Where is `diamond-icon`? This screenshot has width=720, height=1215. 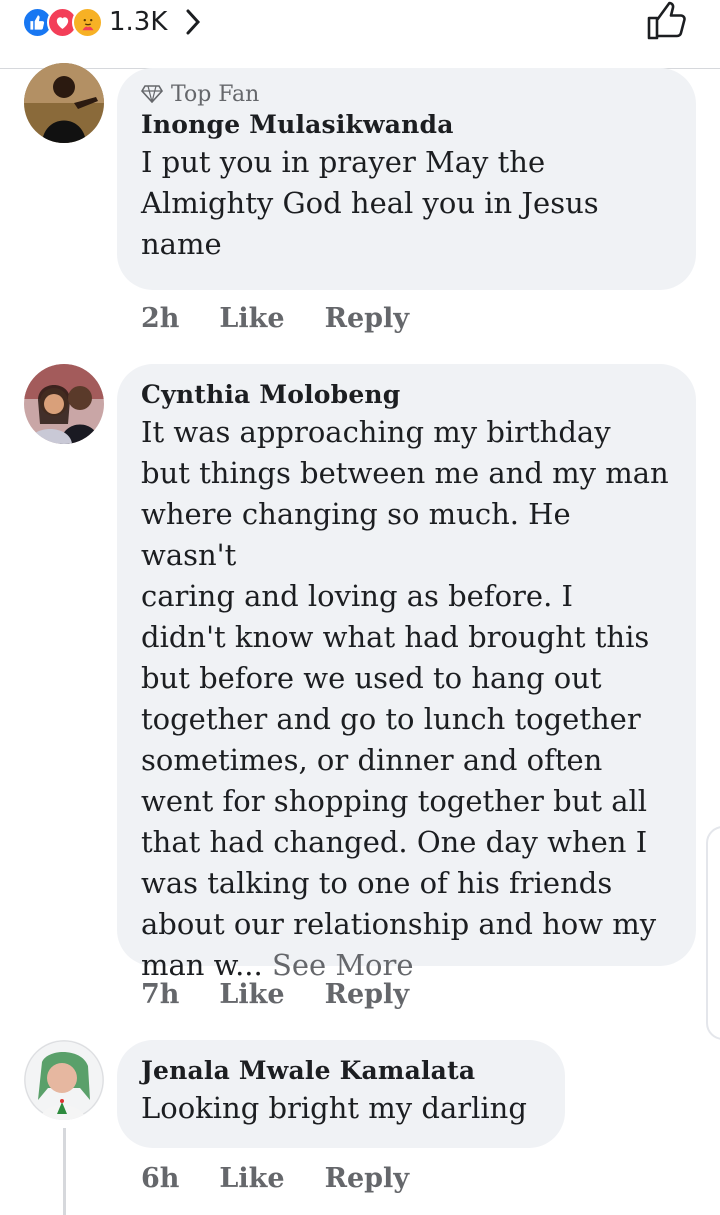
diamond-icon is located at coordinates (152, 94).